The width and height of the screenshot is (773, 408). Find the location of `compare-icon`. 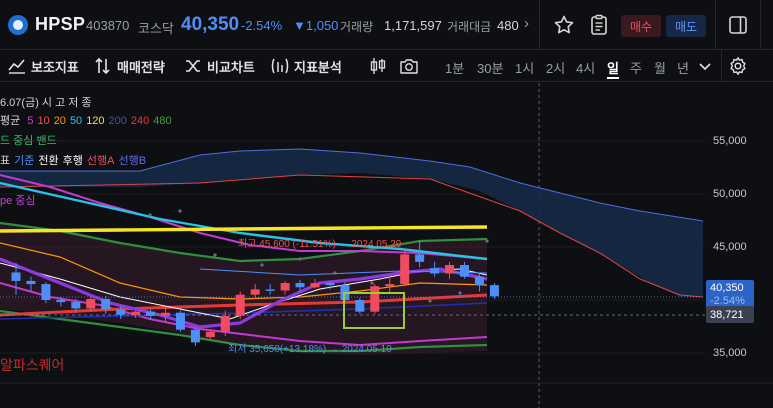

compare-icon is located at coordinates (193, 66).